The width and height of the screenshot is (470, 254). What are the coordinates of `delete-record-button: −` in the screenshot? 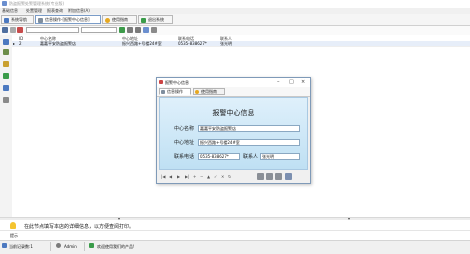 It's located at (201, 176).